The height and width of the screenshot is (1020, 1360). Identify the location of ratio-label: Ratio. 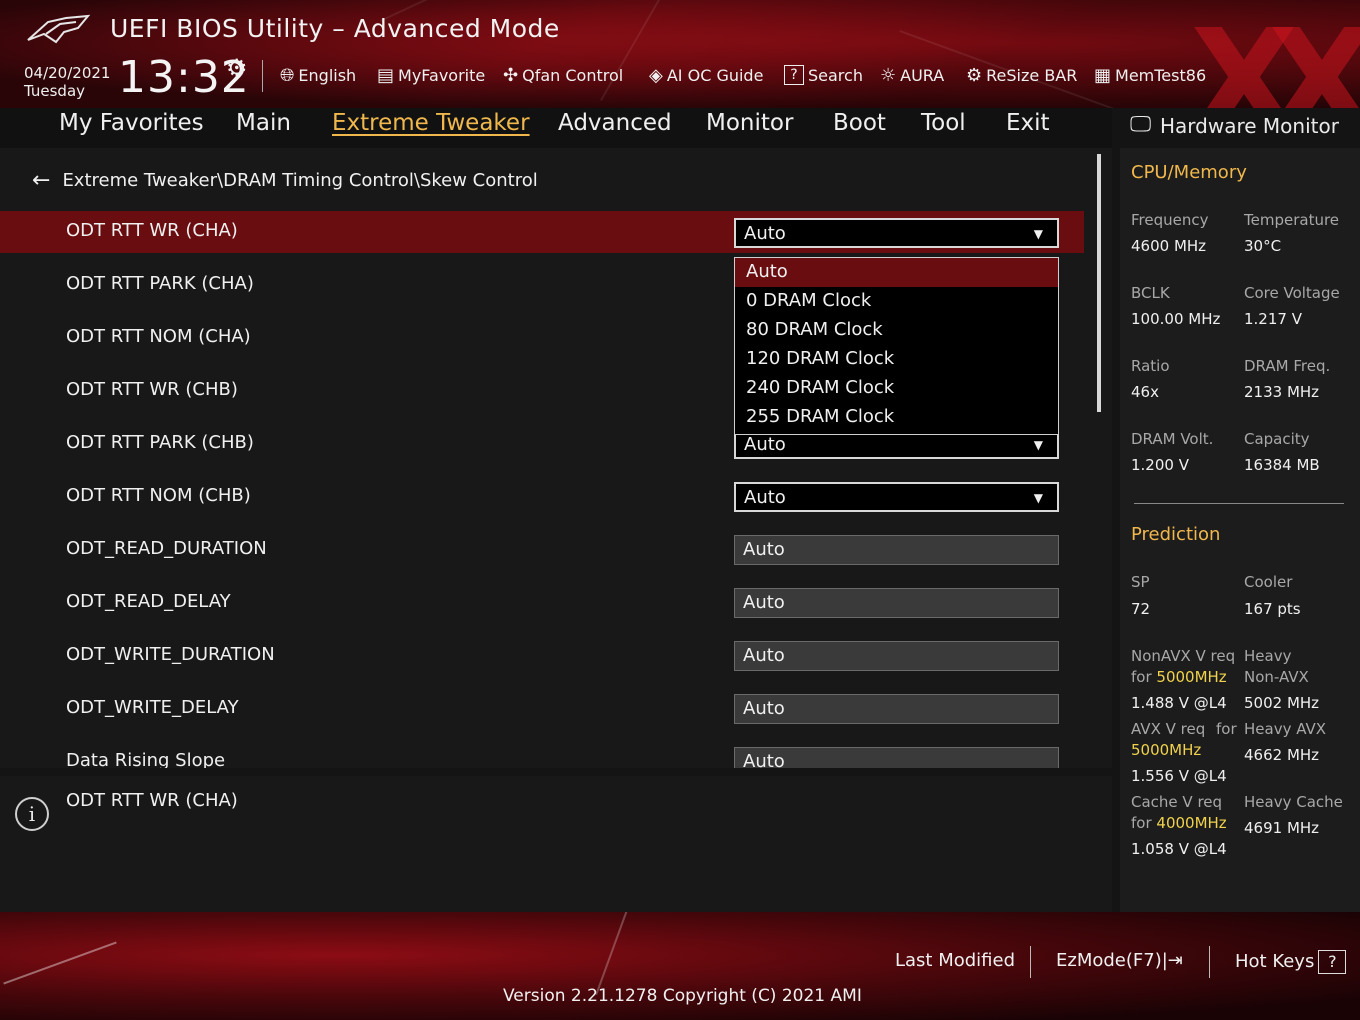
(1150, 366).